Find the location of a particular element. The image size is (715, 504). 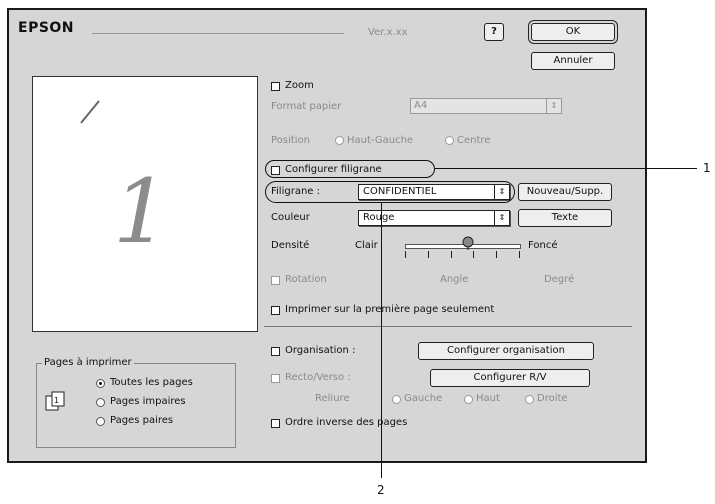

paper-size-value: A4 is located at coordinates (421, 105).